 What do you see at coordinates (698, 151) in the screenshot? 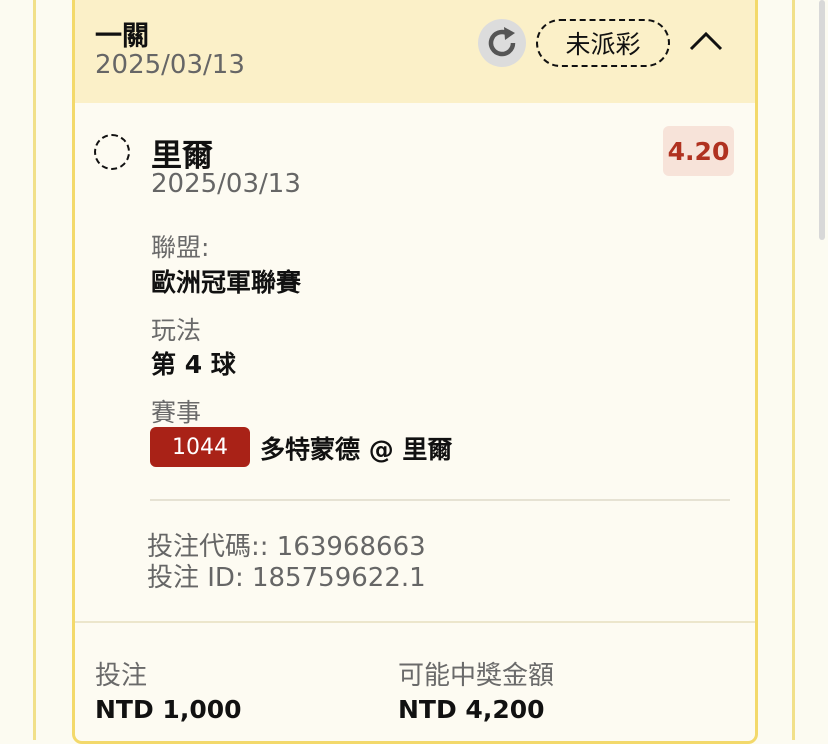
I see `odds-badge: 4.20` at bounding box center [698, 151].